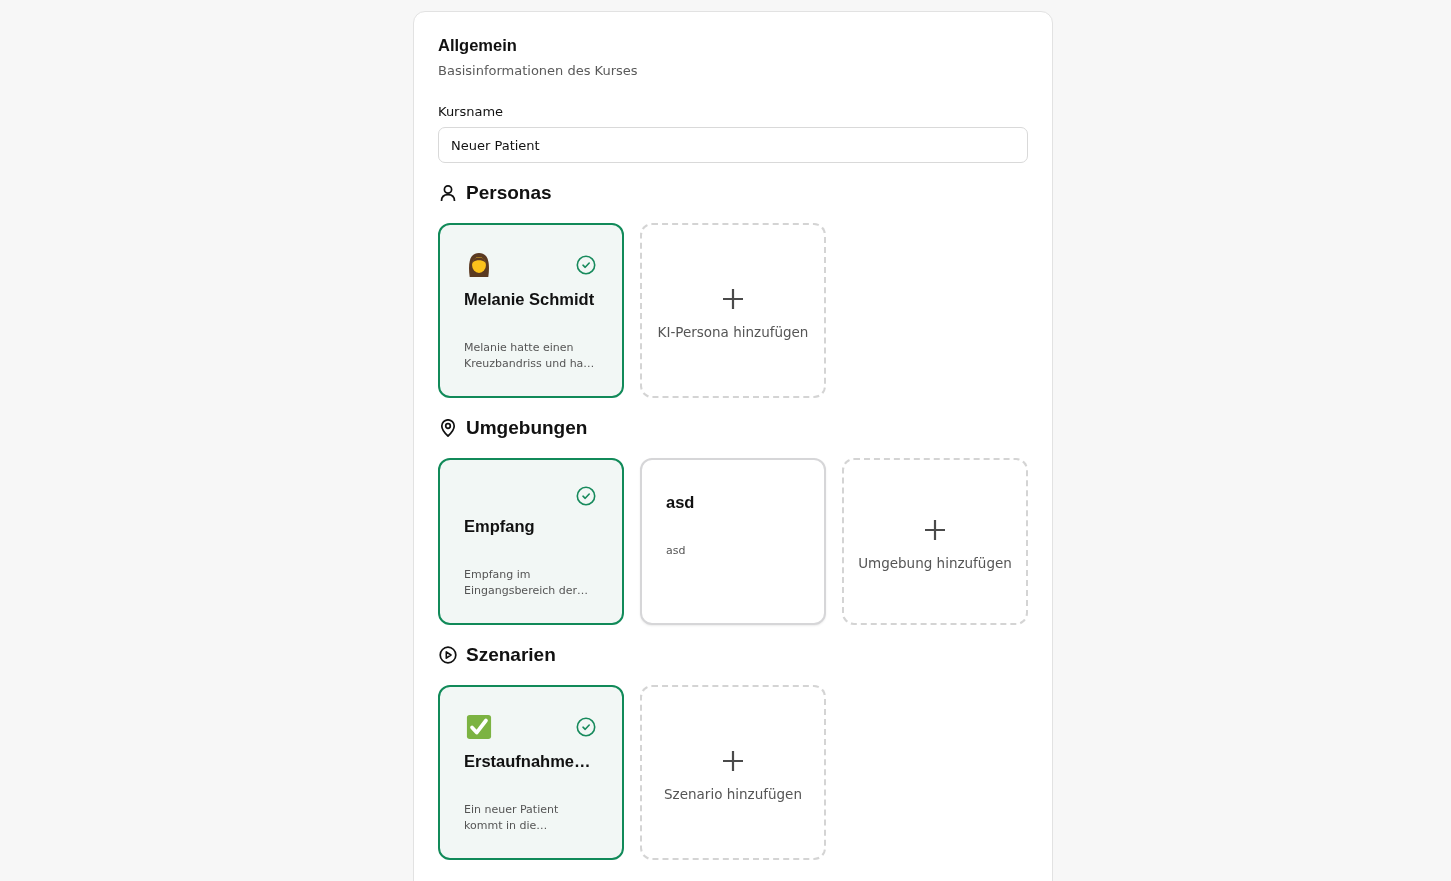 The image size is (1451, 881). Describe the element at coordinates (511, 655) in the screenshot. I see `group-heading: Szenarien` at that location.